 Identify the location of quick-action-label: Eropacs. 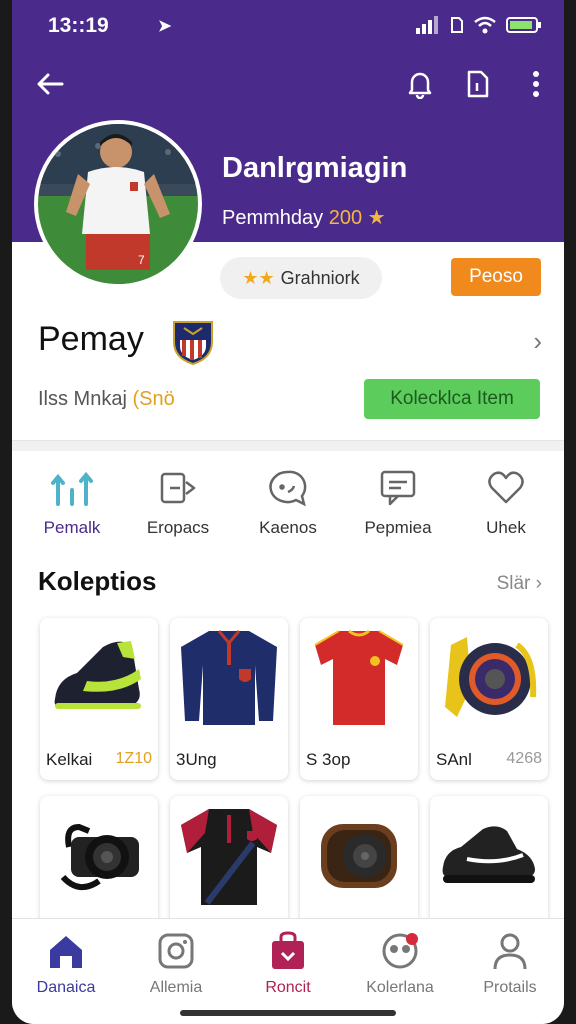
(178, 527).